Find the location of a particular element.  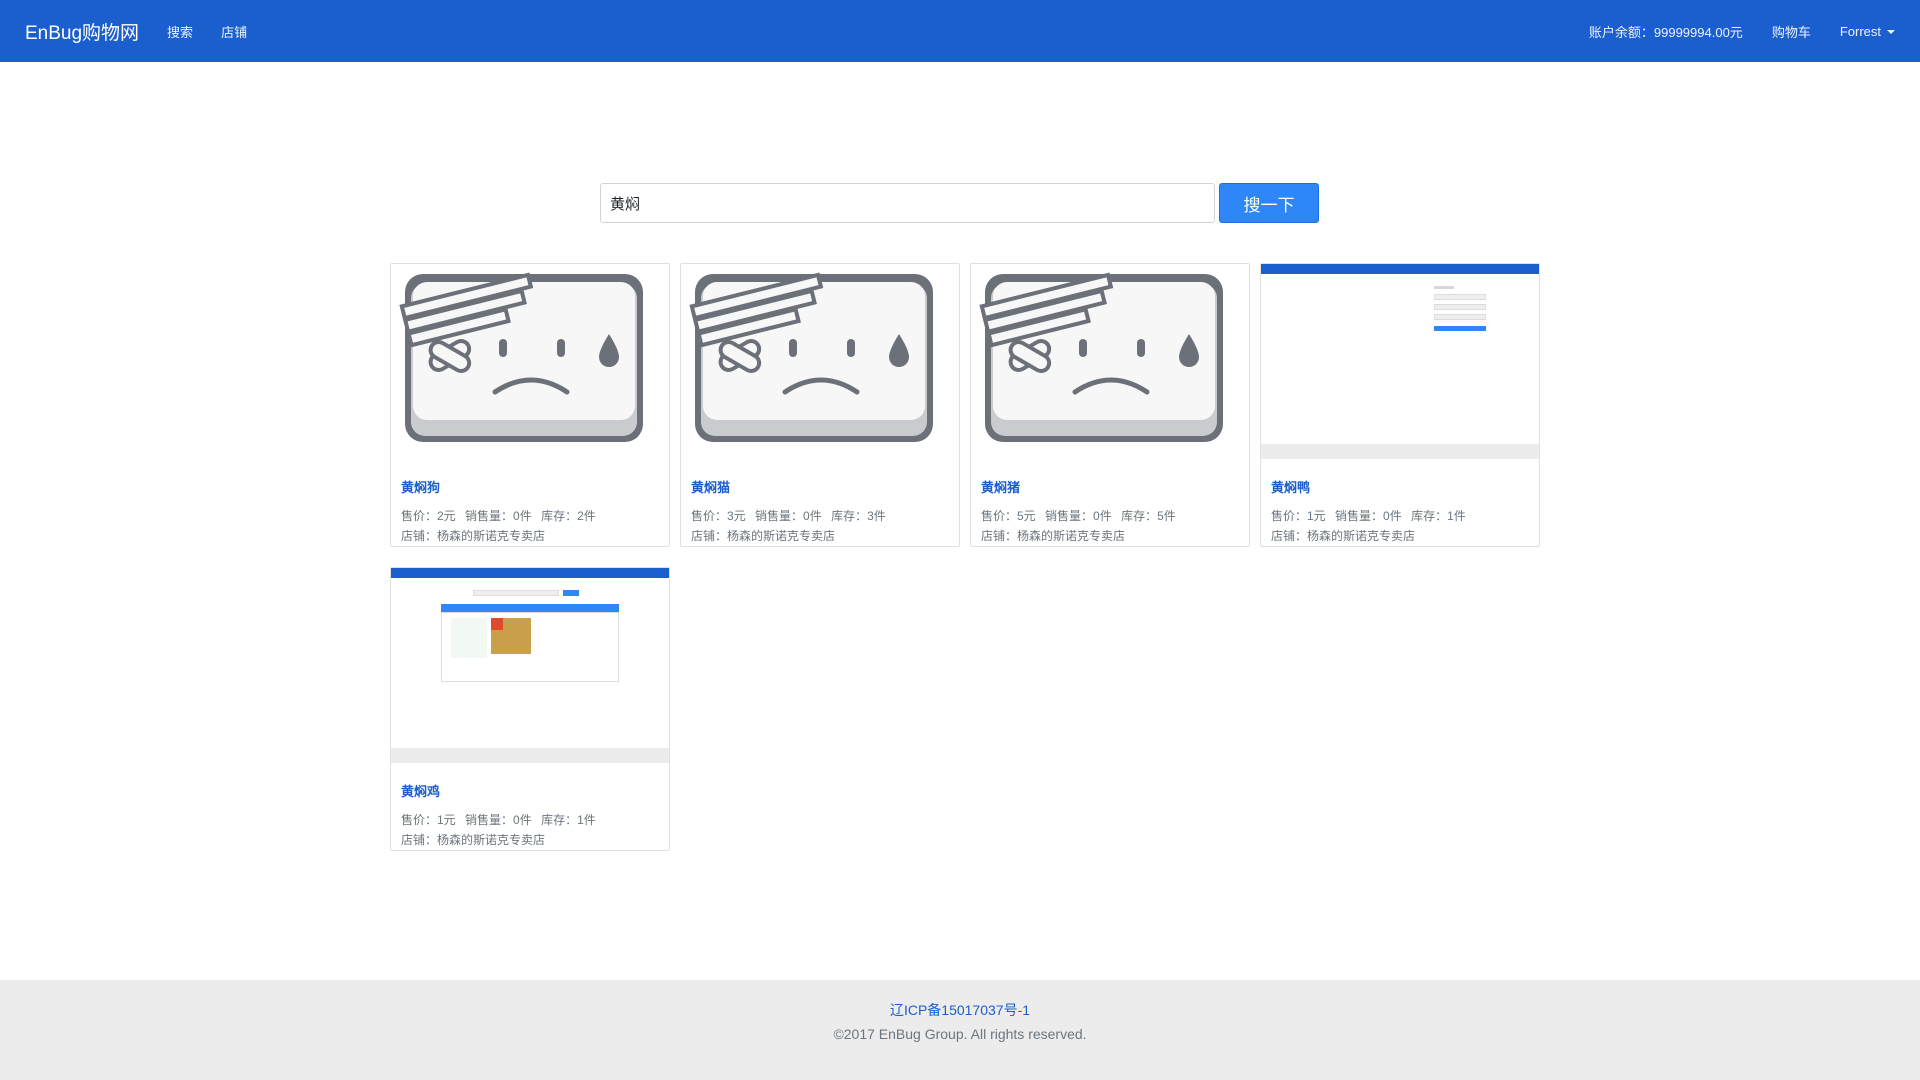

product-price: 售价：3元 is located at coordinates (718, 516).